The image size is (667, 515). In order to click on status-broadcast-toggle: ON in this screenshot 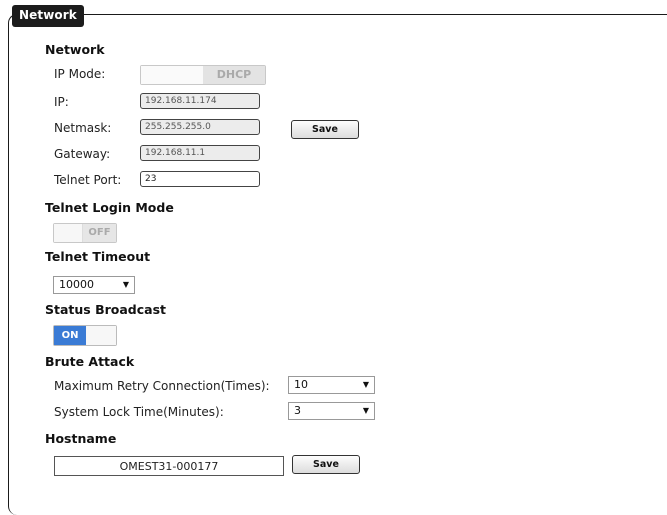, I will do `click(85, 335)`.